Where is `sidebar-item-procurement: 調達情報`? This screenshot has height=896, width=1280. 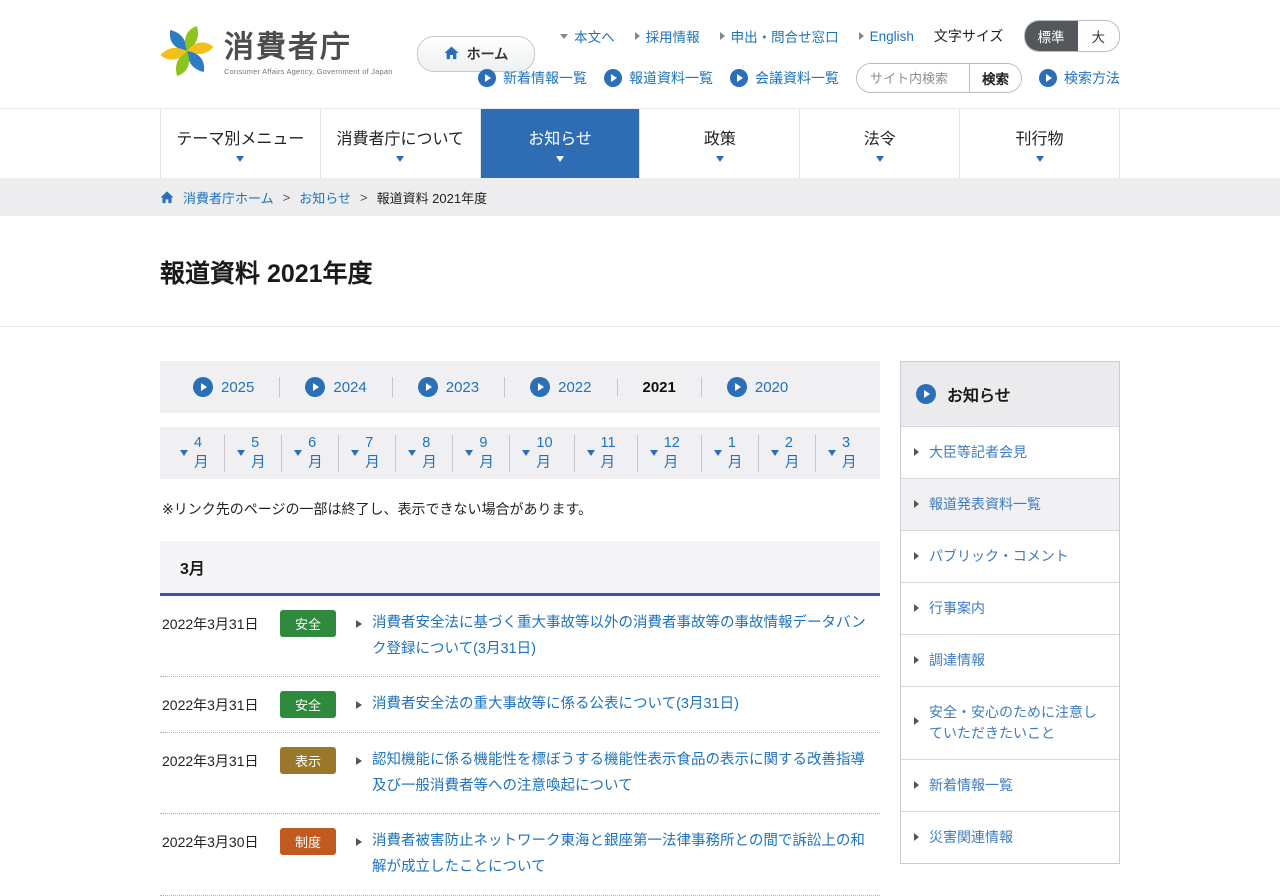
sidebar-item-procurement: 調達情報 is located at coordinates (1010, 660).